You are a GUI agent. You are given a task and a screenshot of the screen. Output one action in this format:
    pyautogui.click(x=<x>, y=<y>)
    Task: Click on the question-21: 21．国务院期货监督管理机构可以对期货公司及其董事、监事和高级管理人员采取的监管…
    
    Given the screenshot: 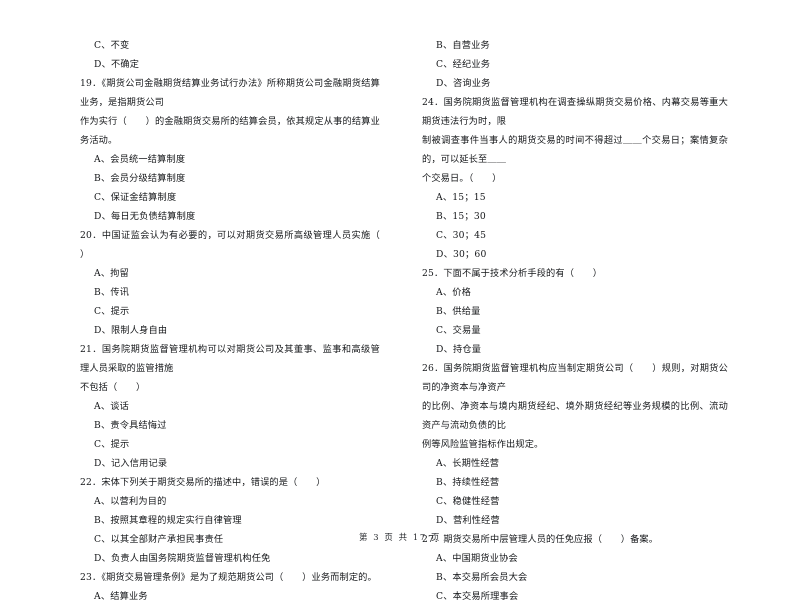 What is the action you would take?
    pyautogui.click(x=230, y=406)
    